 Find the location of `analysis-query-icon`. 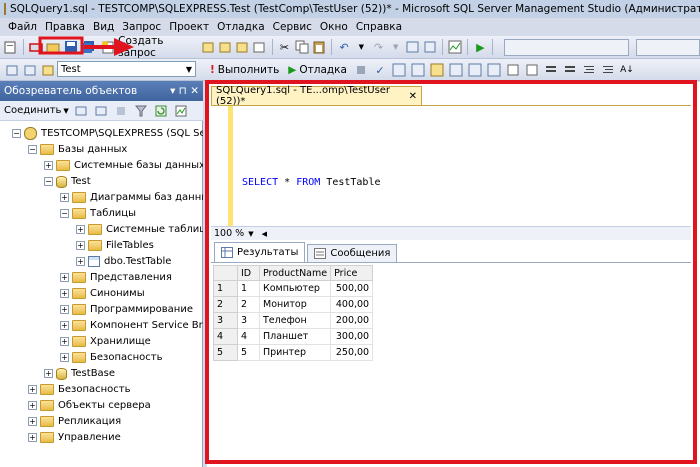

analysis-query-icon is located at coordinates (259, 47).